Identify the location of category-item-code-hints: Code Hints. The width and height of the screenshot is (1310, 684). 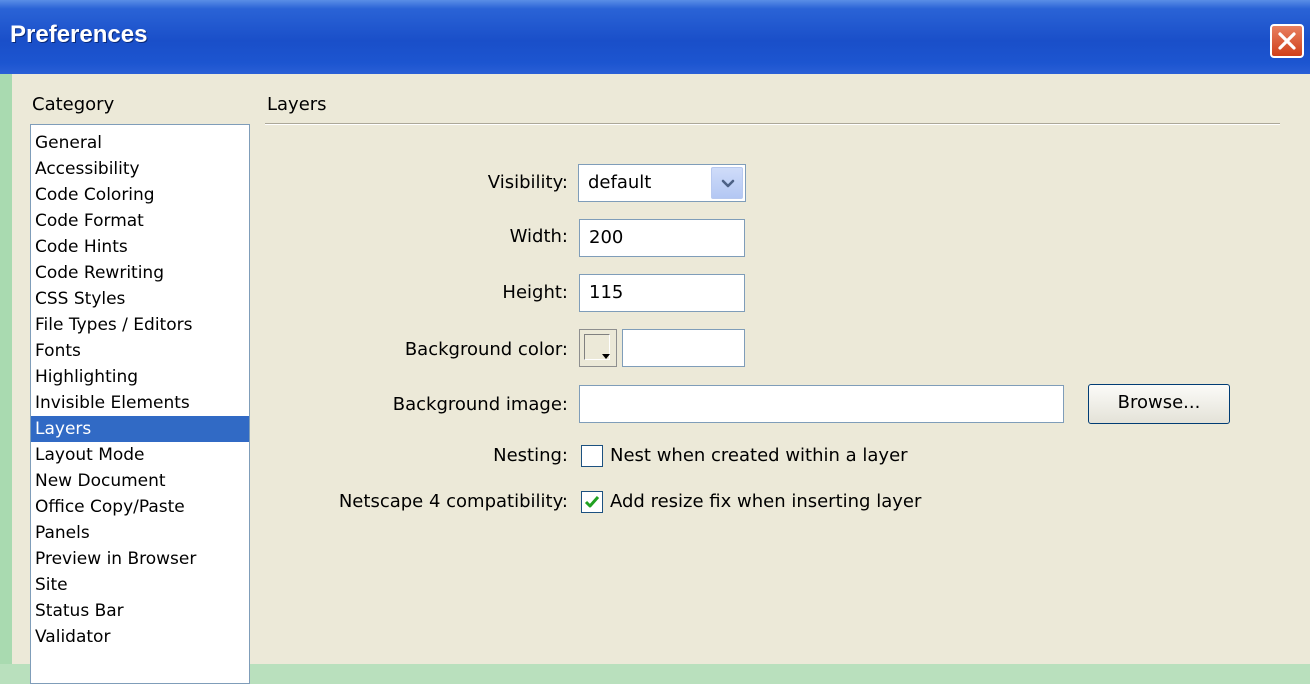
(140, 247).